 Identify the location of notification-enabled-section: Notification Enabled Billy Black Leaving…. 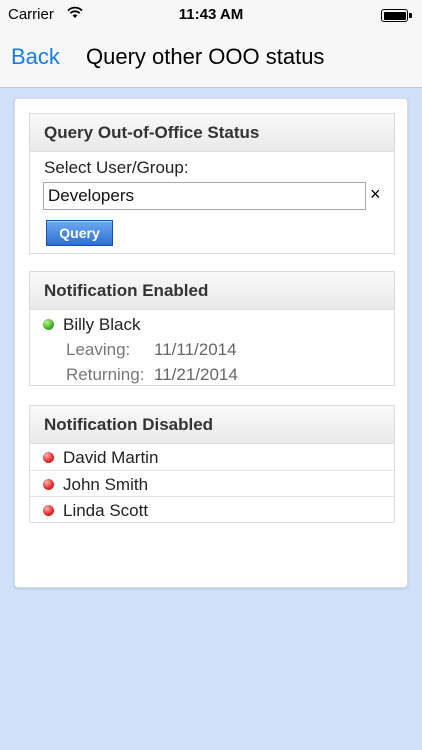
(212, 328).